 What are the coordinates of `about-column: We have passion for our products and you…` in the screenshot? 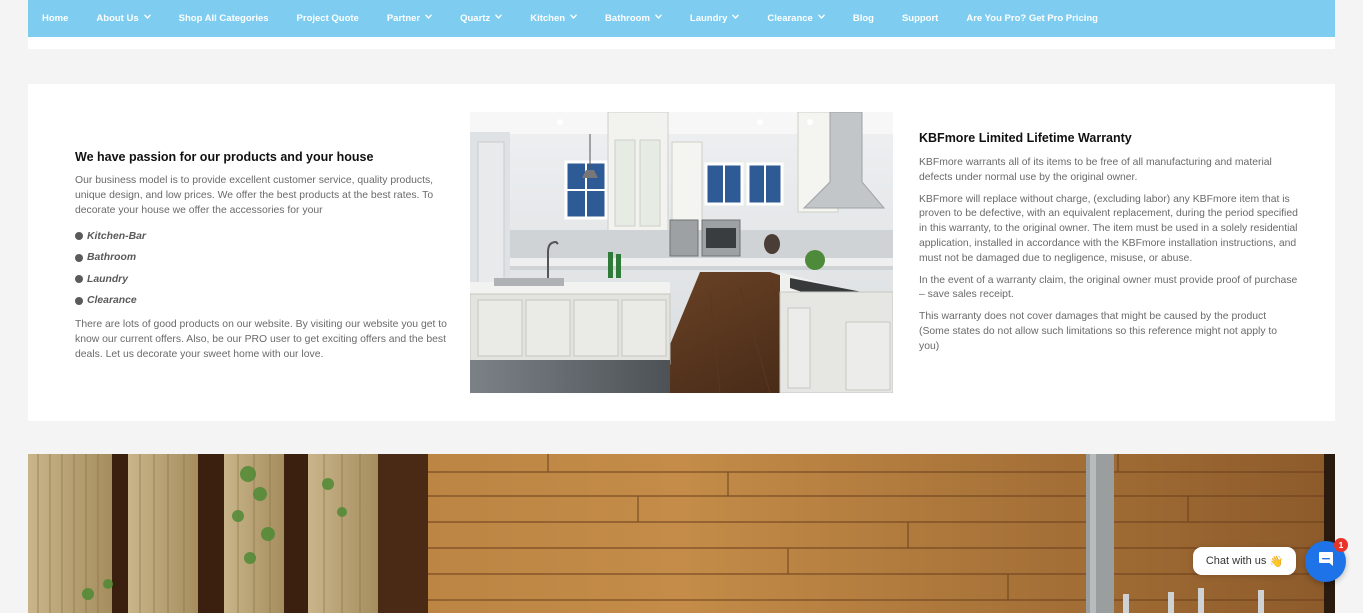 It's located at (262, 256).